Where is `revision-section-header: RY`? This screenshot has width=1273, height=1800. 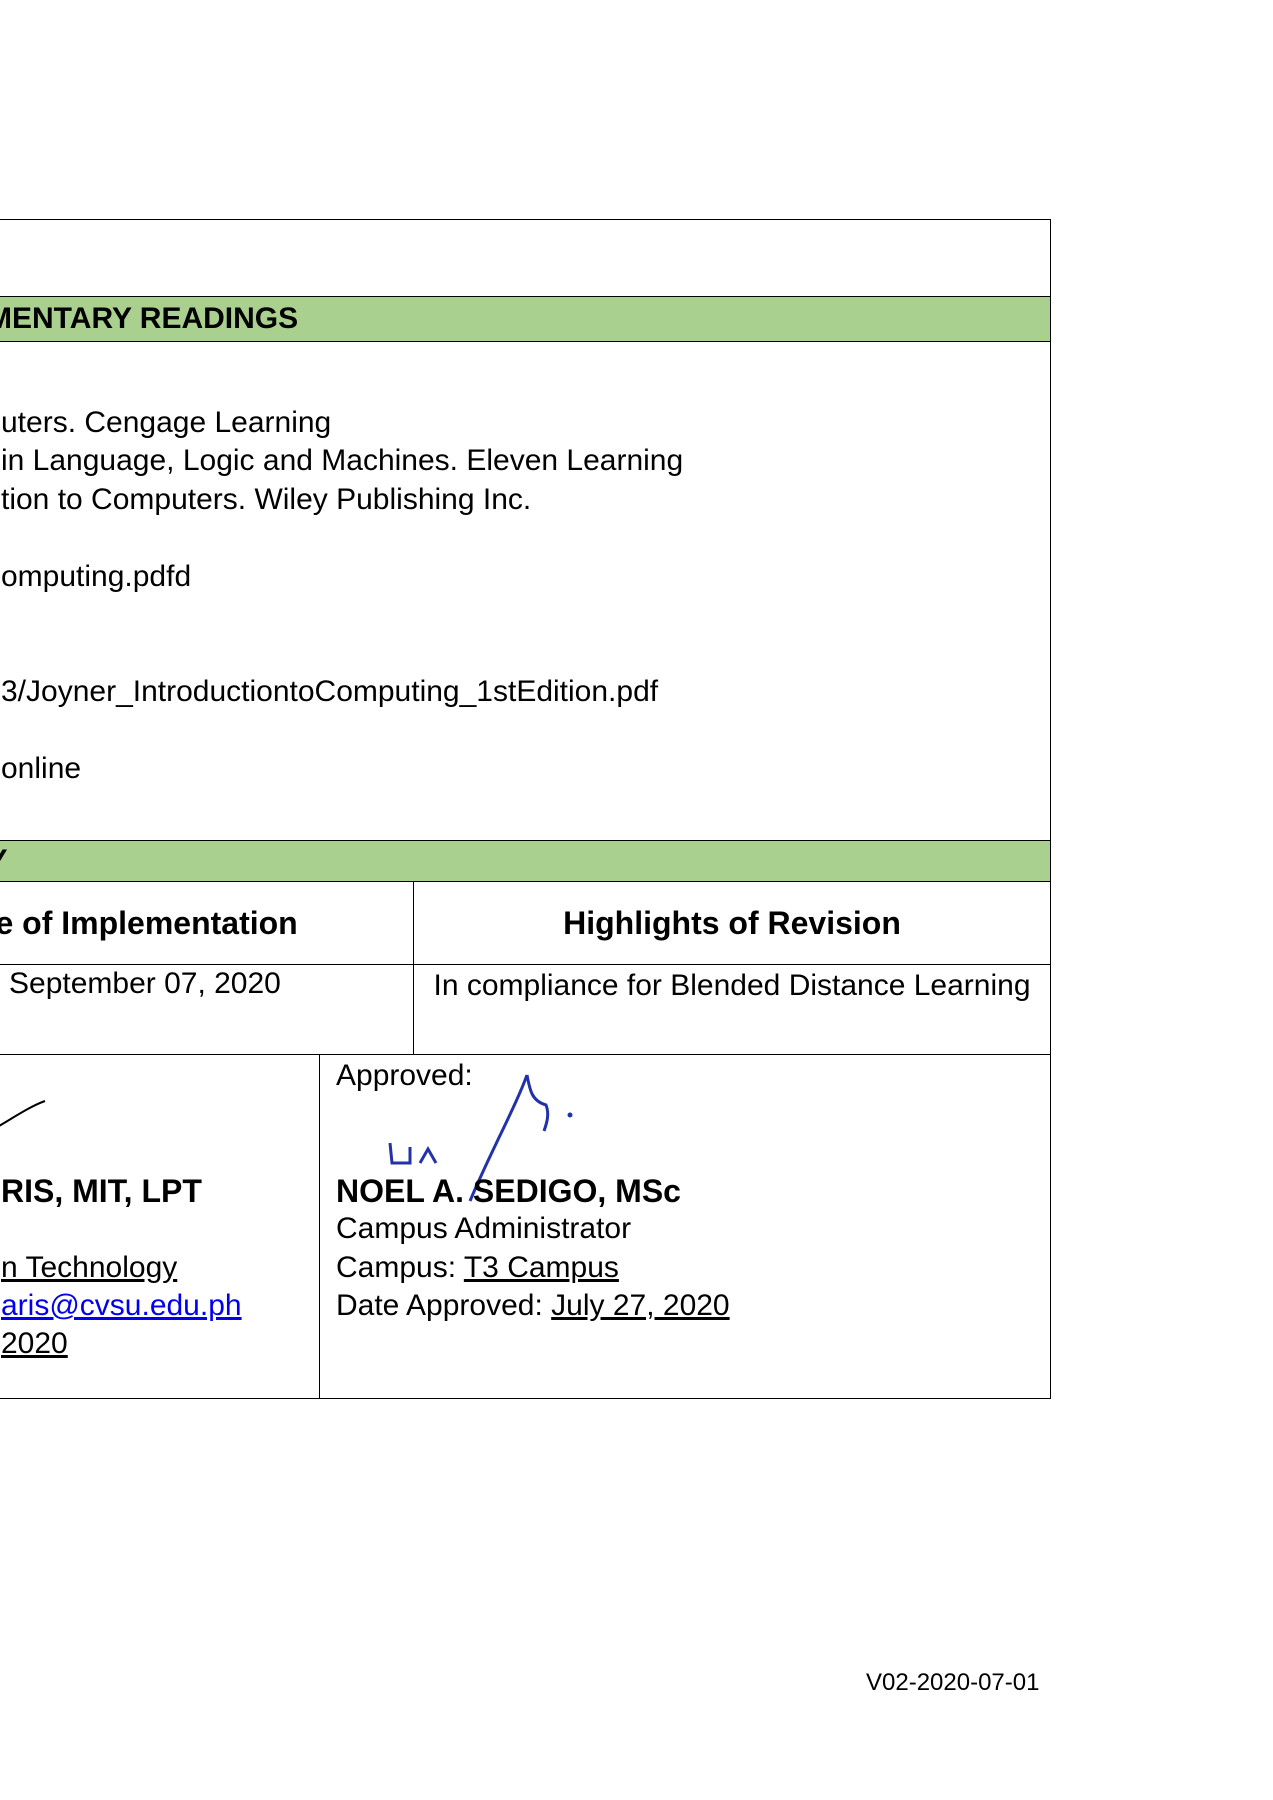
revision-section-header: RY is located at coordinates (525, 861).